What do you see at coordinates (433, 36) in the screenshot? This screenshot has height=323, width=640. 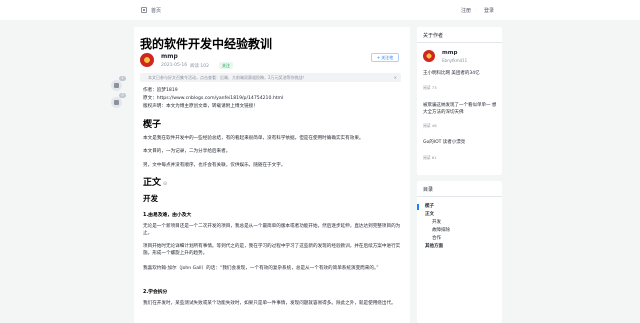 I see `author-card-title: 关于作者` at bounding box center [433, 36].